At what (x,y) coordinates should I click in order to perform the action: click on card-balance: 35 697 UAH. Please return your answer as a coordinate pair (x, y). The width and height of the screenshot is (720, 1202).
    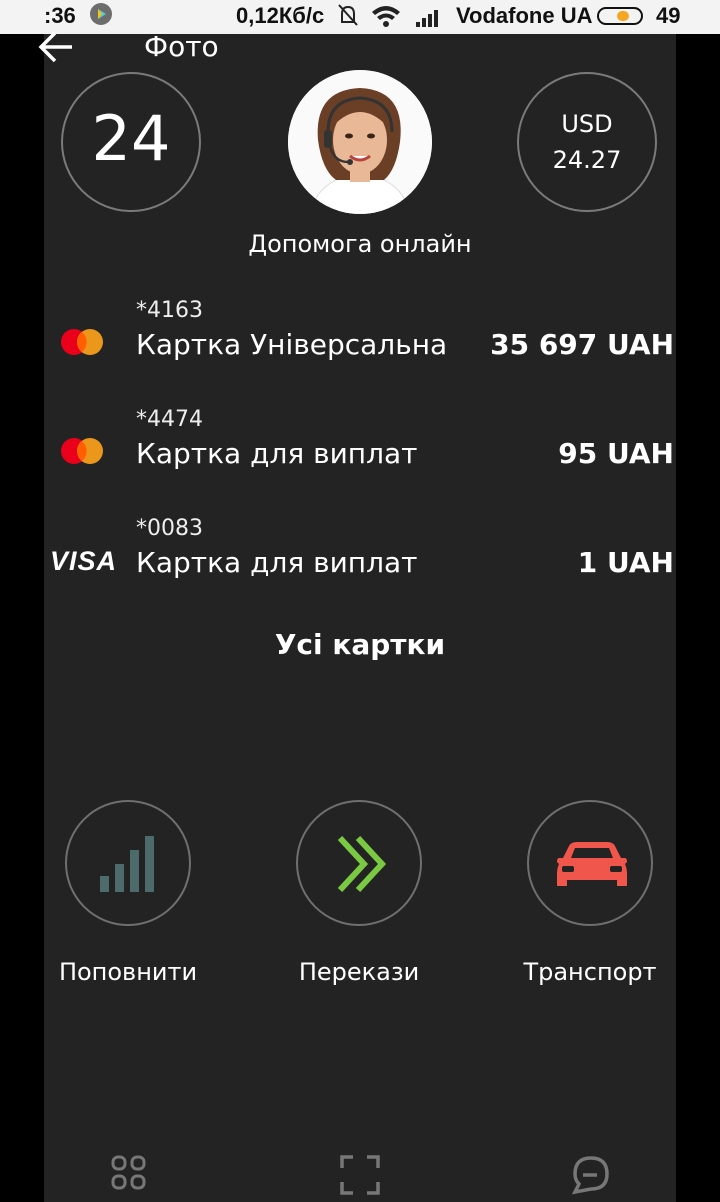
    Looking at the image, I should click on (582, 344).